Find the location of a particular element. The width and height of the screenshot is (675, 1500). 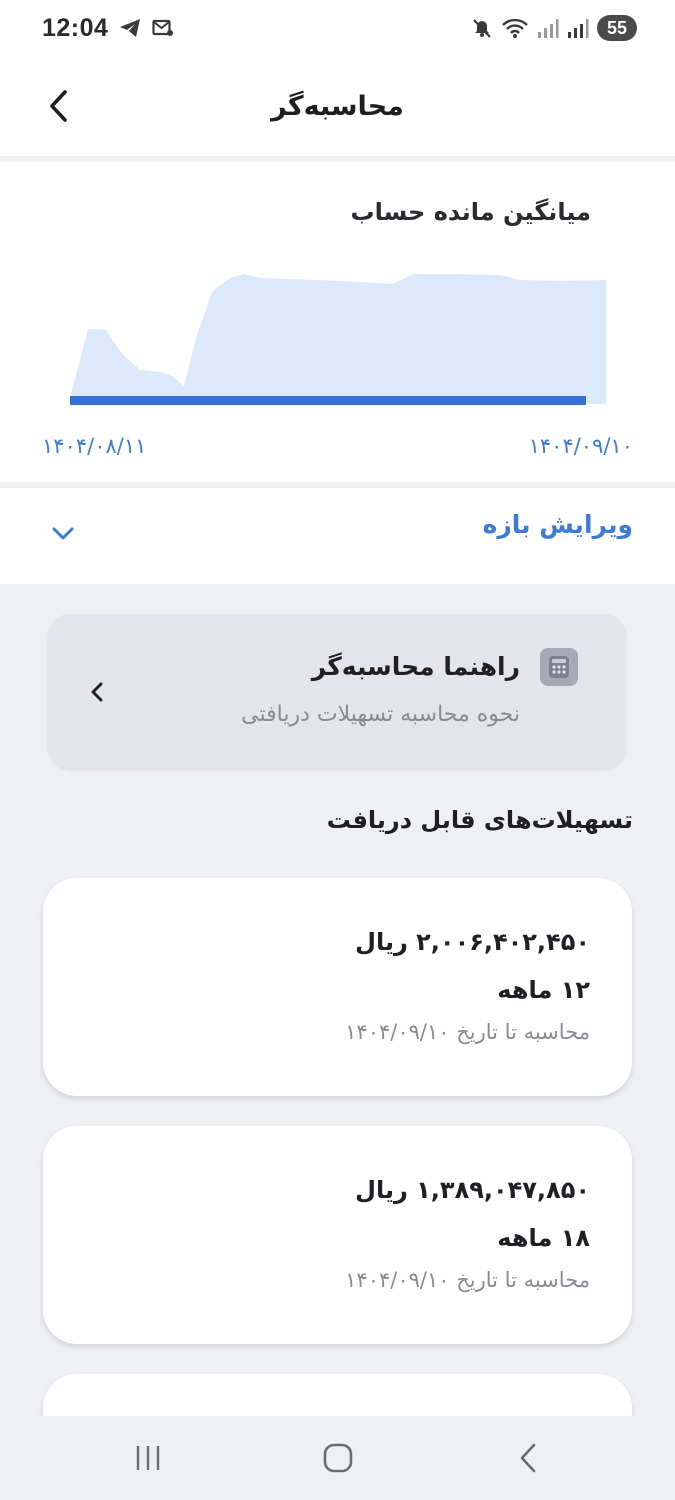

battery-indicator: 55 is located at coordinates (617, 28).